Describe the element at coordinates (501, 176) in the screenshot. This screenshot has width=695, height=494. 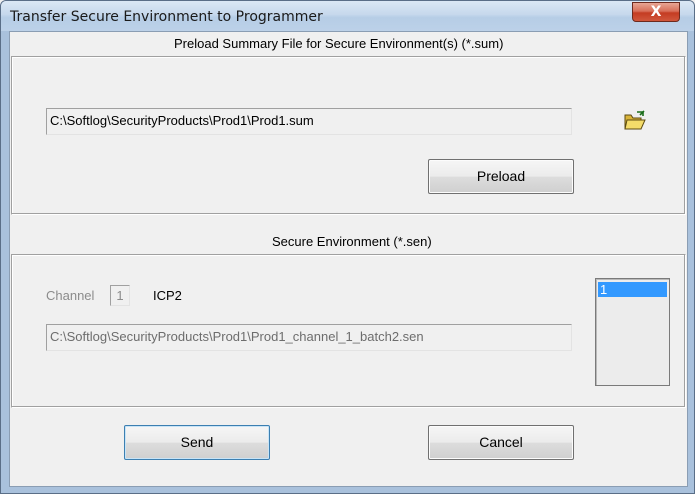
I see `preload-button: Preload` at that location.